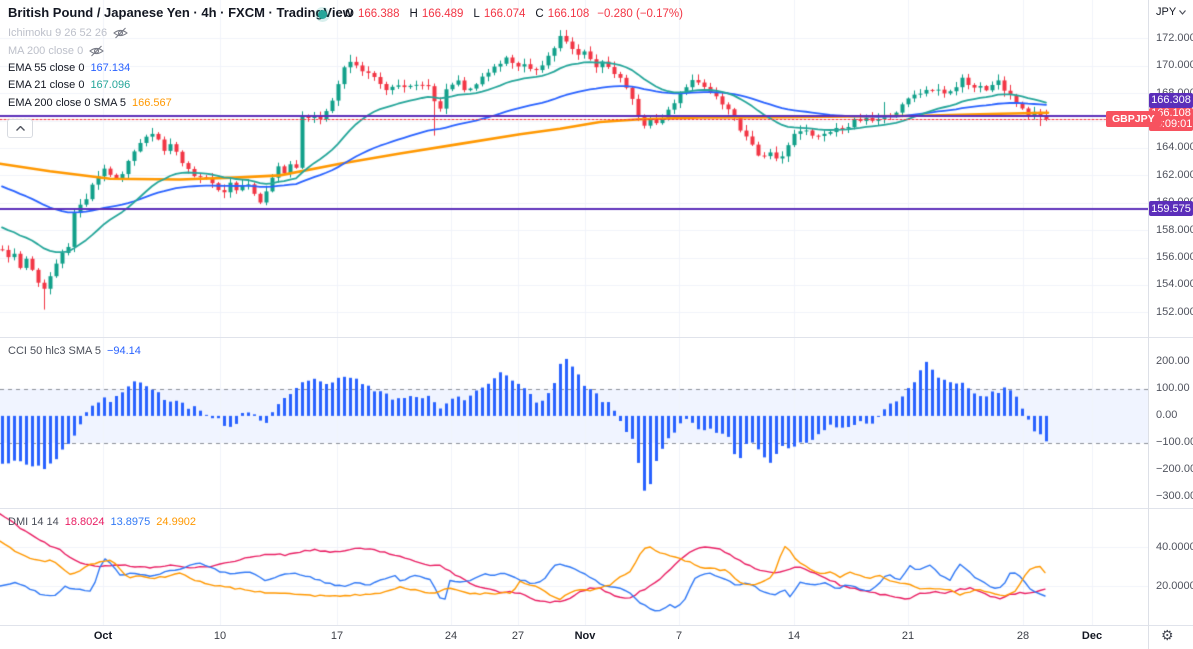 The image size is (1193, 649). What do you see at coordinates (46, 51) in the screenshot?
I see `indicator-label: MA 200 close 0` at bounding box center [46, 51].